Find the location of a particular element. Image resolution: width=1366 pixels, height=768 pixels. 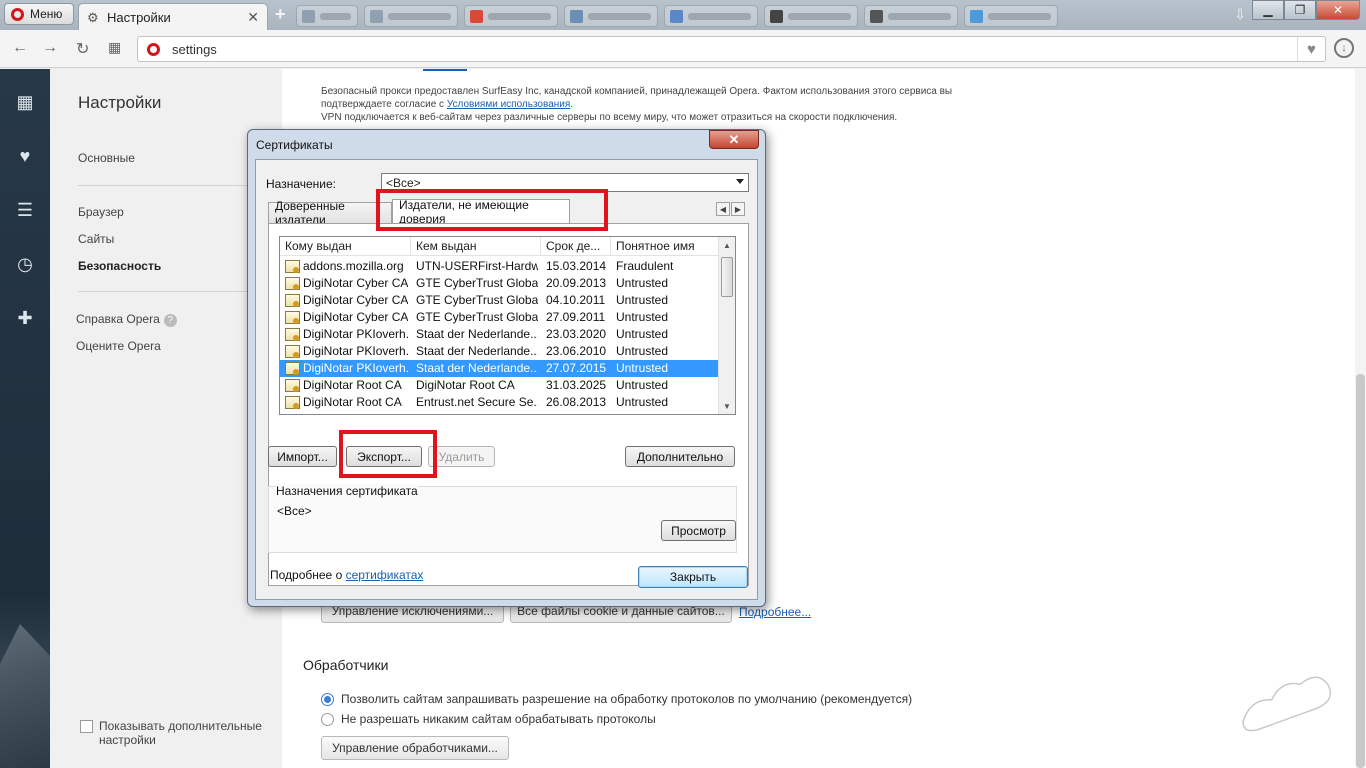

tab-menu-icon: ⇩ is located at coordinates (1240, 14).